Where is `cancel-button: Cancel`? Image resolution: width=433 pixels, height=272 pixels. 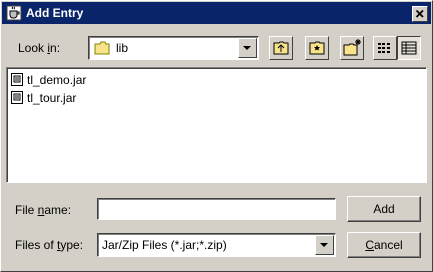 cancel-button: Cancel is located at coordinates (384, 245).